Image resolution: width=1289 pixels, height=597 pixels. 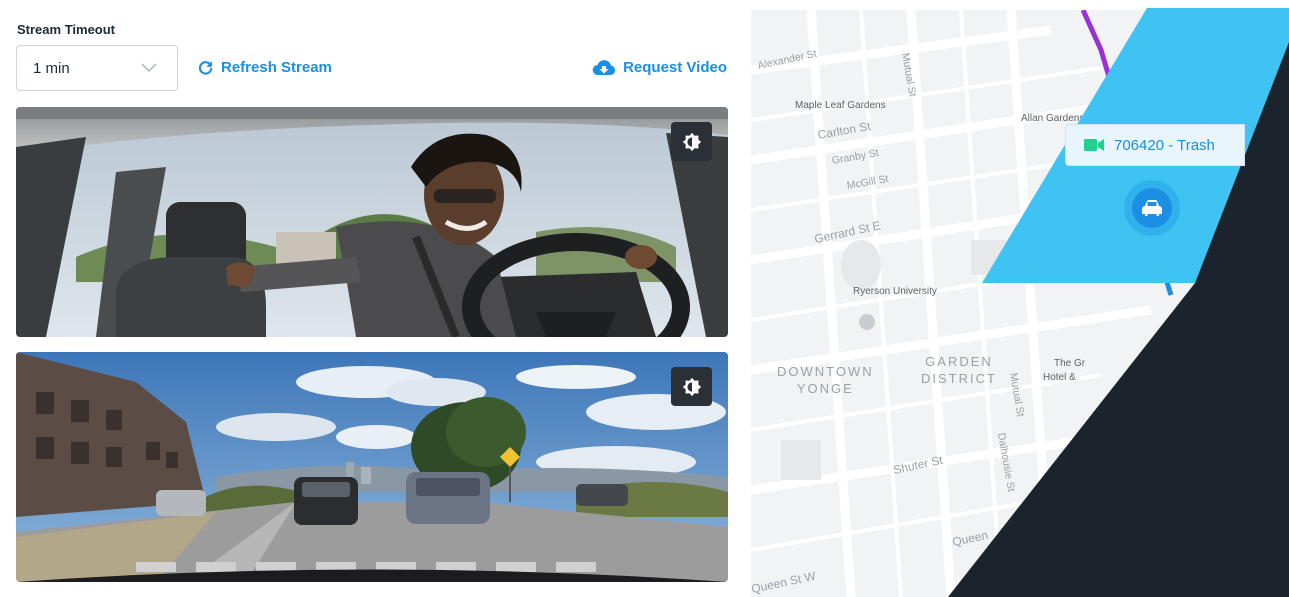 I want to click on district-label: GARDEN DISTRICT, so click(x=959, y=370).